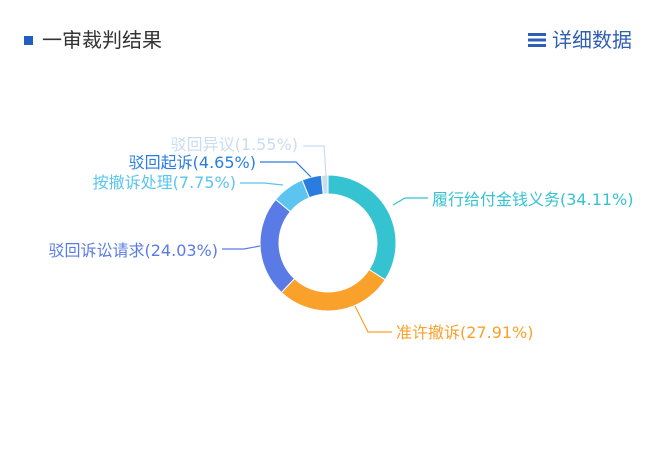 This screenshot has width=660, height=465. I want to click on slice-label-6: 驳回异议(1.55%), so click(234, 144).